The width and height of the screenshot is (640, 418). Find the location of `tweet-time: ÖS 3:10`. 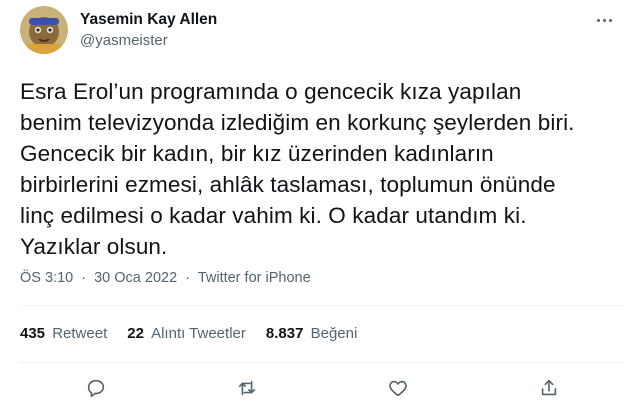

tweet-time: ÖS 3:10 is located at coordinates (46, 278).